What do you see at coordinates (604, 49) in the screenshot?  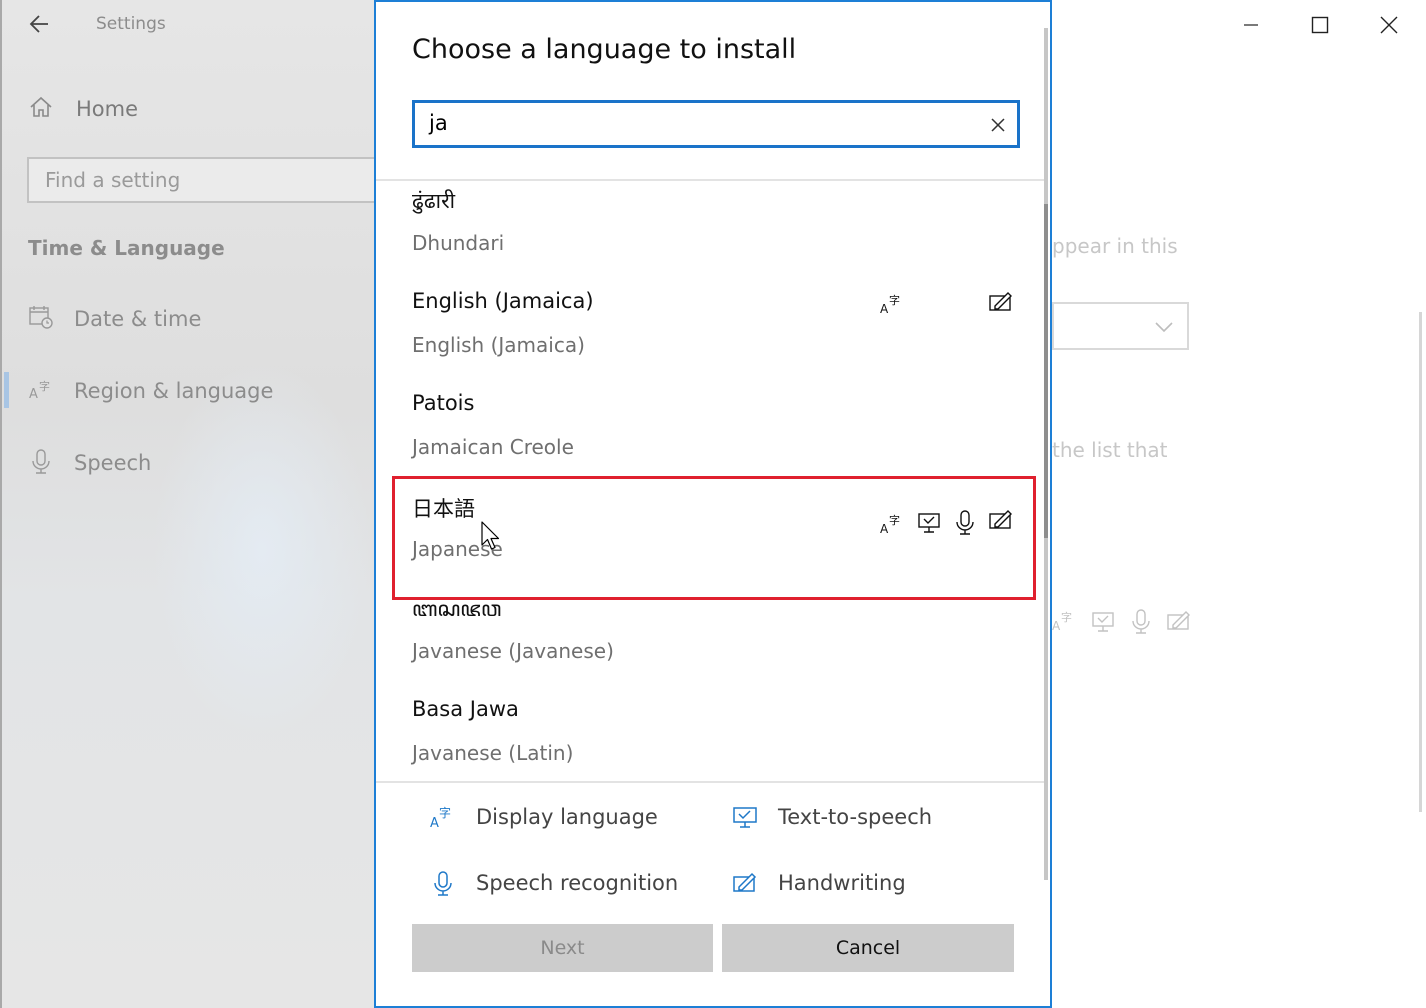 I see `dialog-title: Choose a language to install` at bounding box center [604, 49].